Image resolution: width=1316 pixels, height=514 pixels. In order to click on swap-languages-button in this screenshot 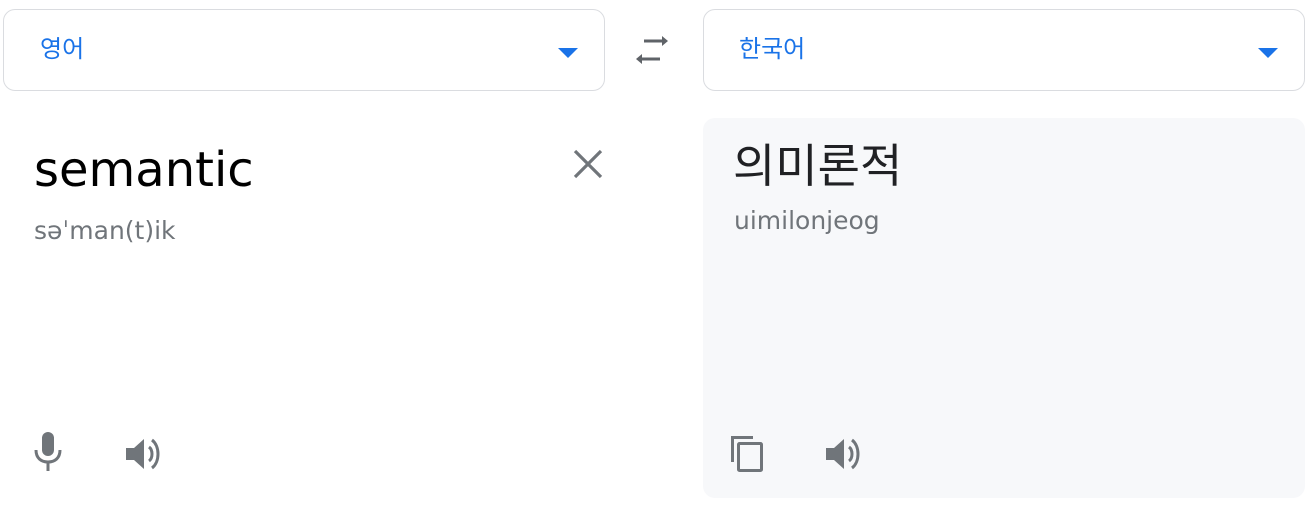, I will do `click(652, 50)`.